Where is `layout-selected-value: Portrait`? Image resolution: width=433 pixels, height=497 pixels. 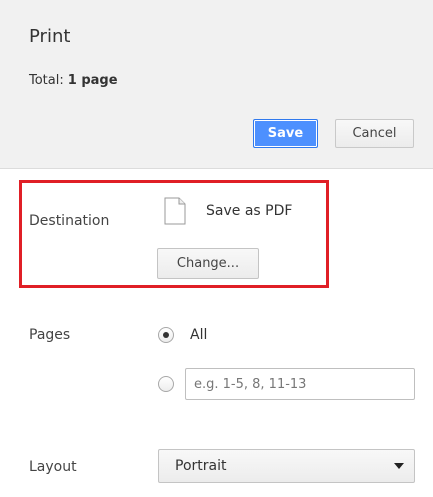
layout-selected-value: Portrait is located at coordinates (201, 466).